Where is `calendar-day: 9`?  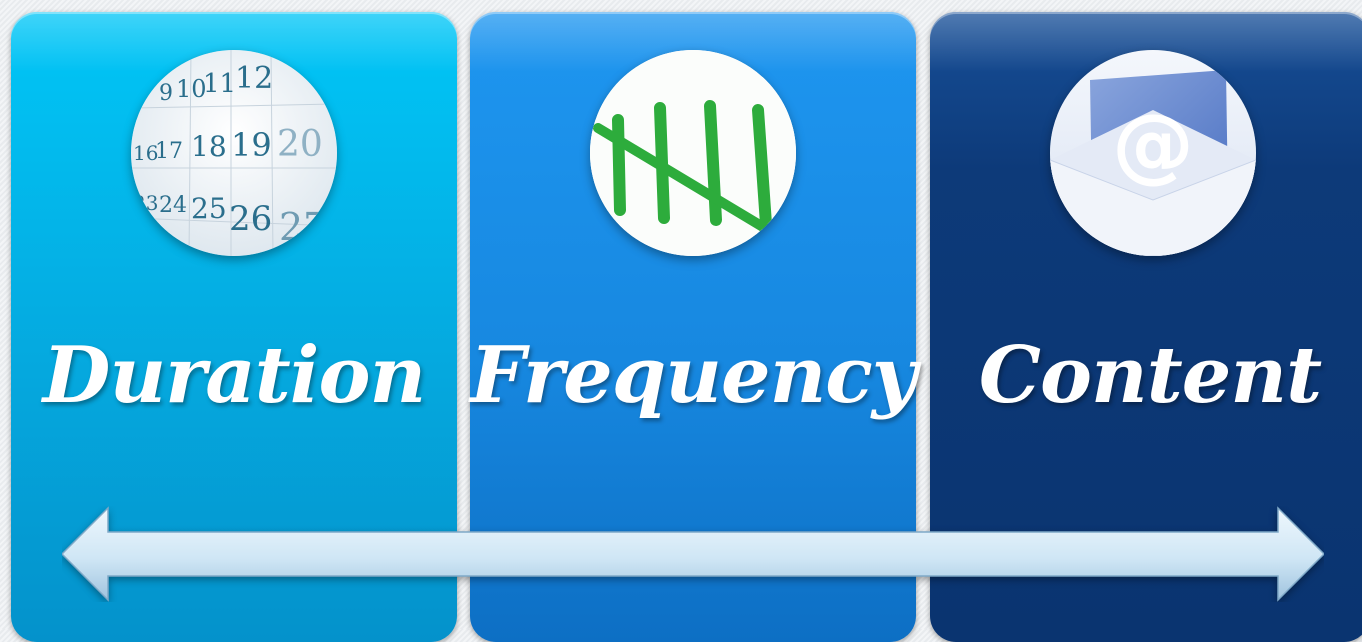 calendar-day: 9 is located at coordinates (166, 93).